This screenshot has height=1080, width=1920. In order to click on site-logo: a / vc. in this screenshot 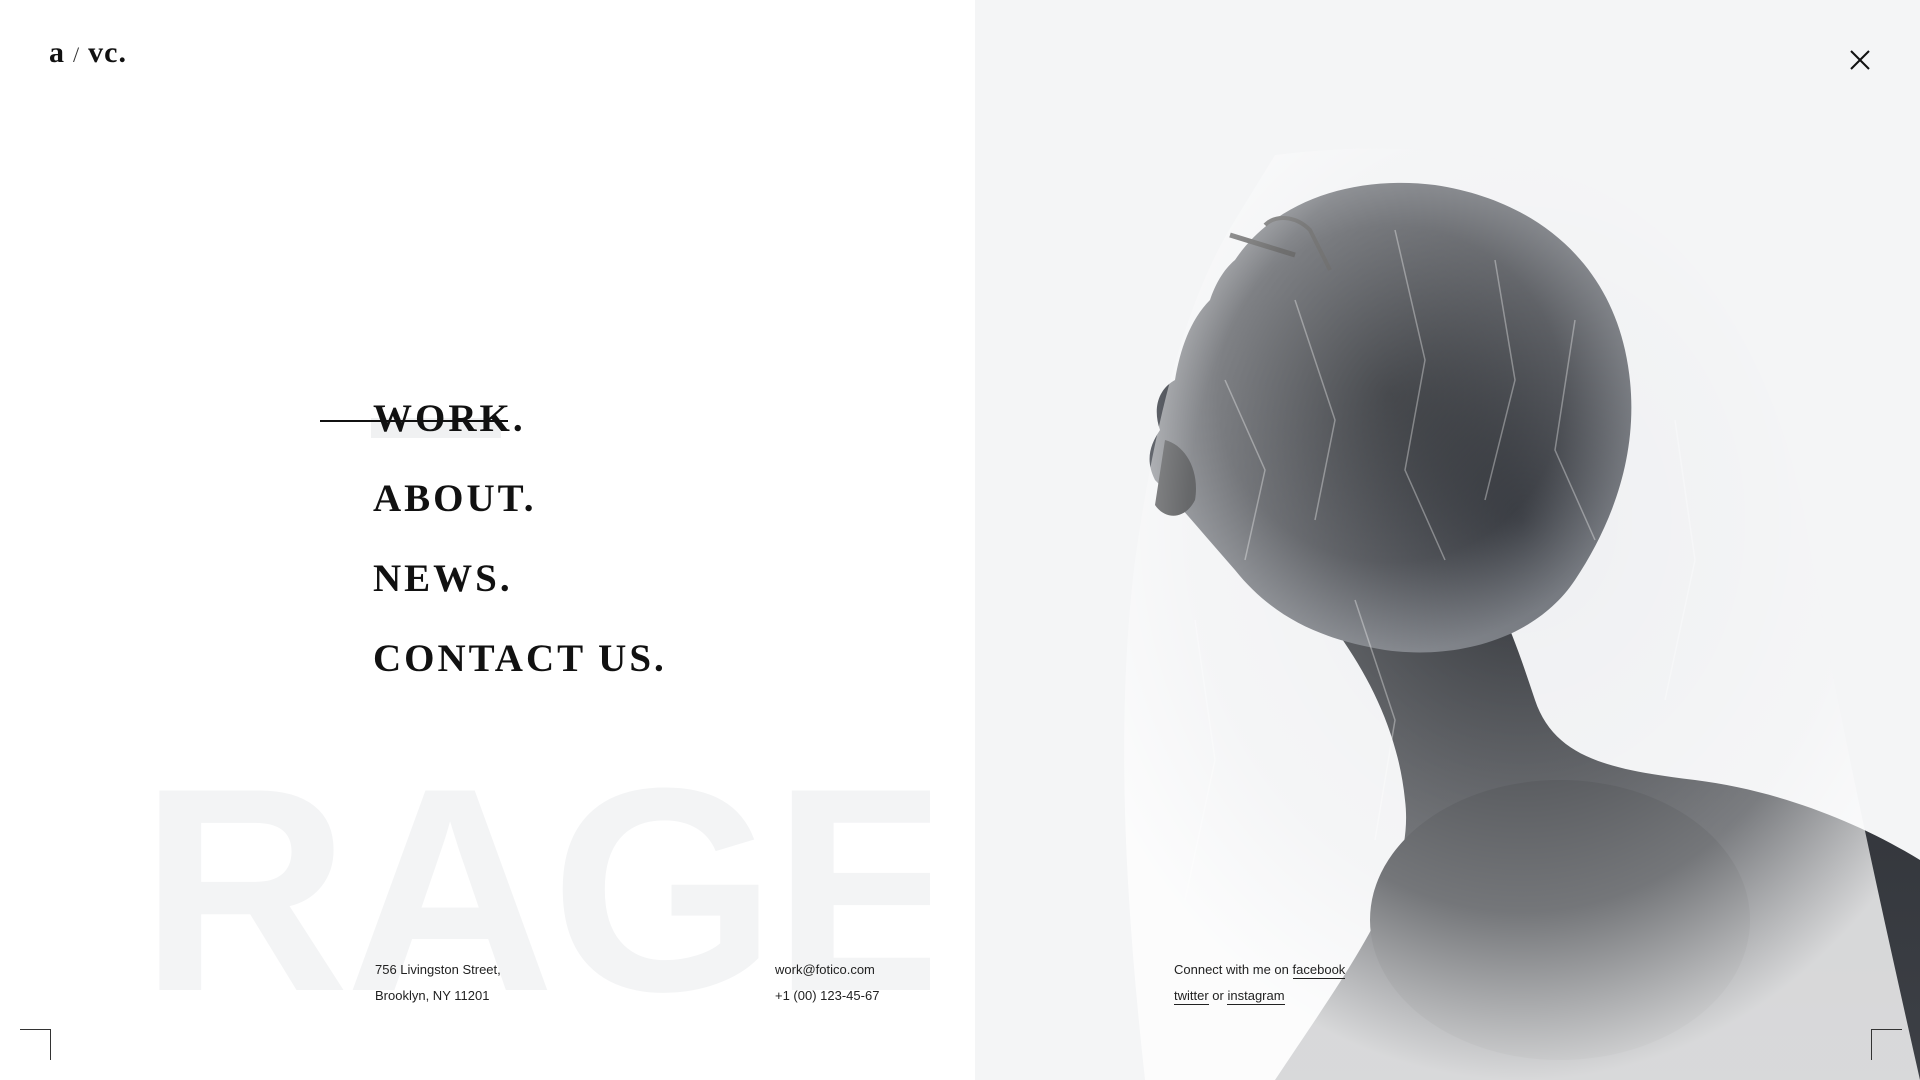, I will do `click(88, 53)`.